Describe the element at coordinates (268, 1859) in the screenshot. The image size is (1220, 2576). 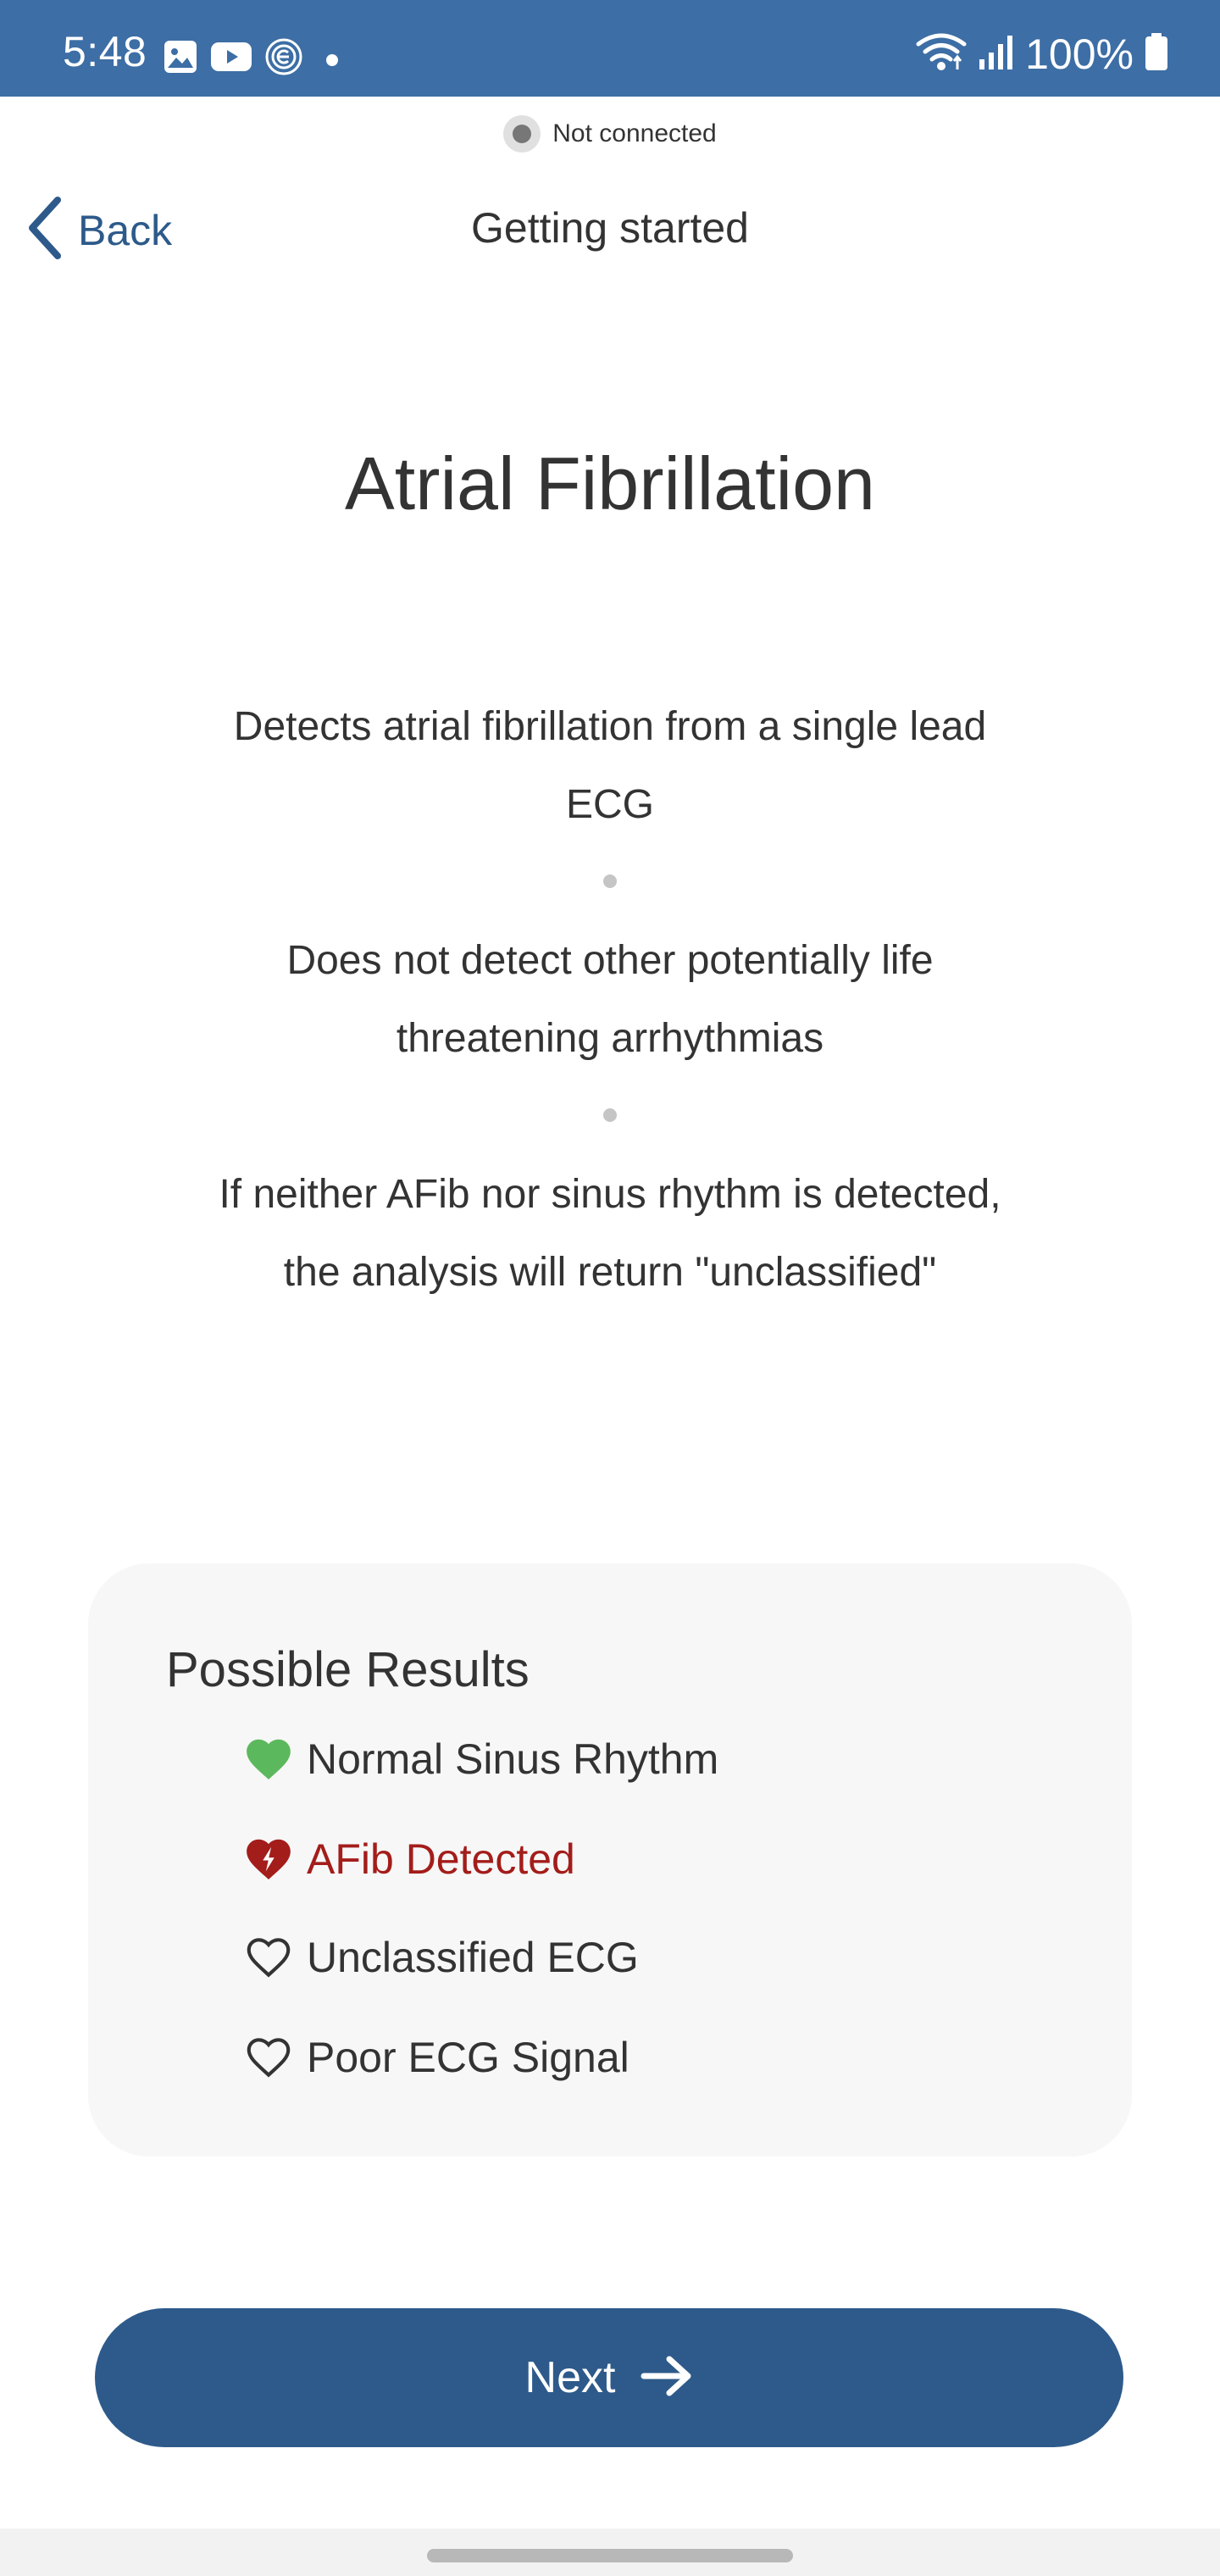
I see `afib-heart-icon` at that location.